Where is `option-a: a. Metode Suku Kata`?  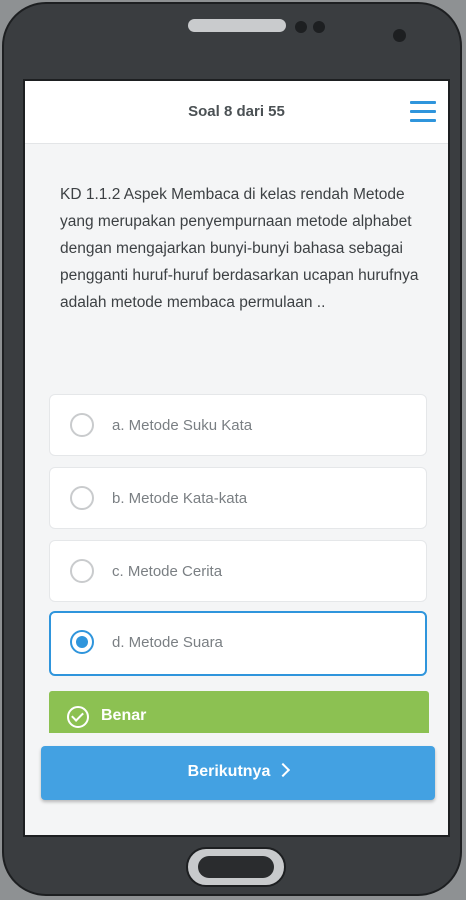
option-a: a. Metode Suku Kata is located at coordinates (238, 425).